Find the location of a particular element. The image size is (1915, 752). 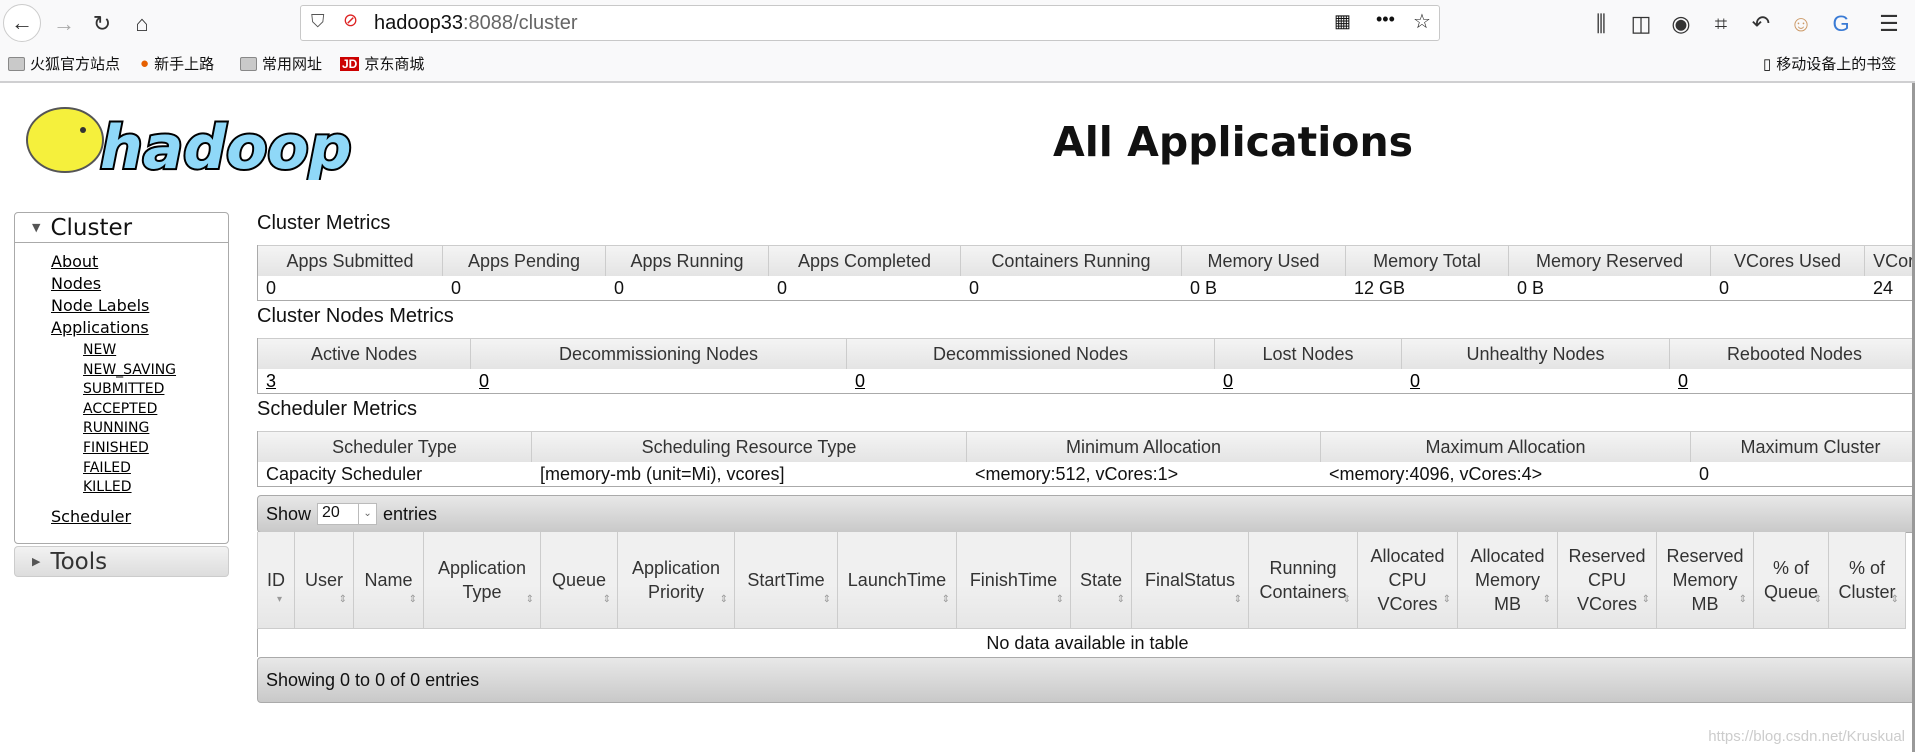

page-size-select: 20 ⌄ is located at coordinates (347, 514).